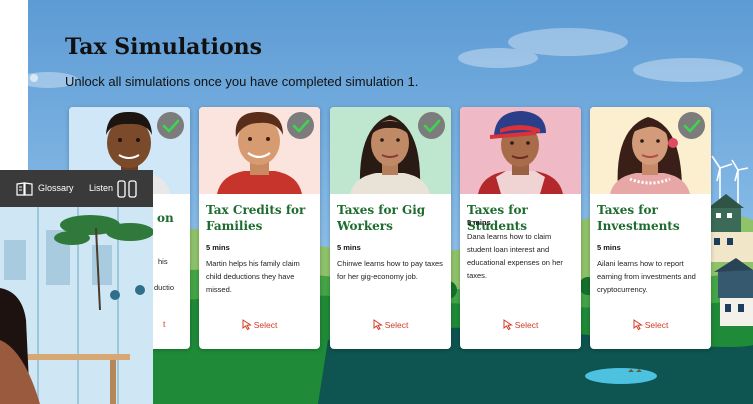 The height and width of the screenshot is (404, 753). What do you see at coordinates (256, 218) in the screenshot?
I see `card-title: Tax Credits for Families` at bounding box center [256, 218].